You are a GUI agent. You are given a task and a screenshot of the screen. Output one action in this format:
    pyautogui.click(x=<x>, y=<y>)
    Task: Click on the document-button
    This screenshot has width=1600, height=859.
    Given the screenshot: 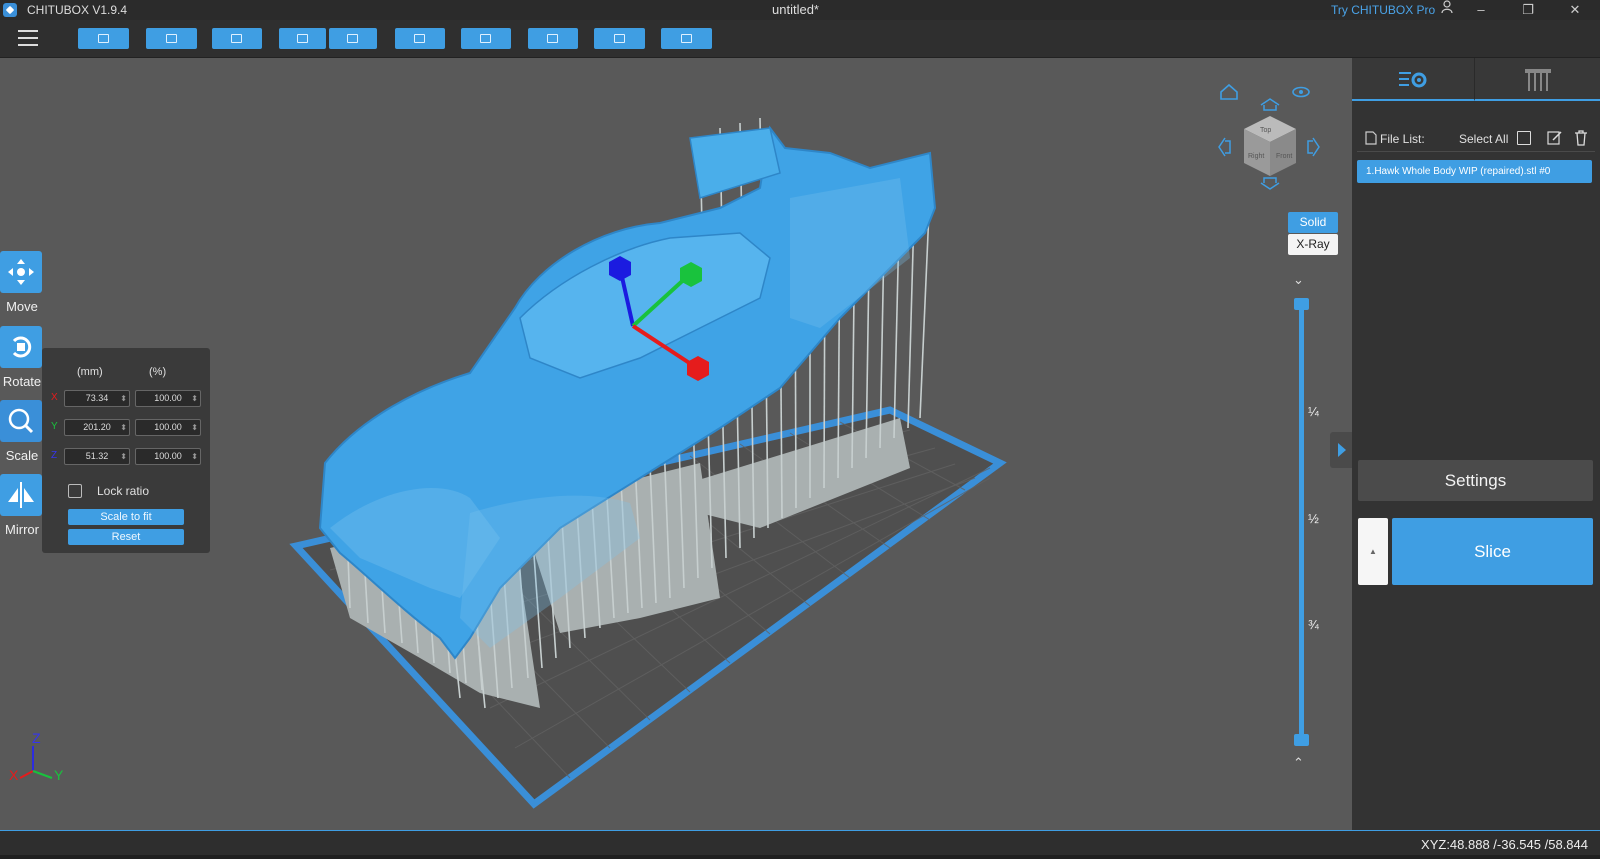 What is the action you would take?
    pyautogui.click(x=420, y=38)
    